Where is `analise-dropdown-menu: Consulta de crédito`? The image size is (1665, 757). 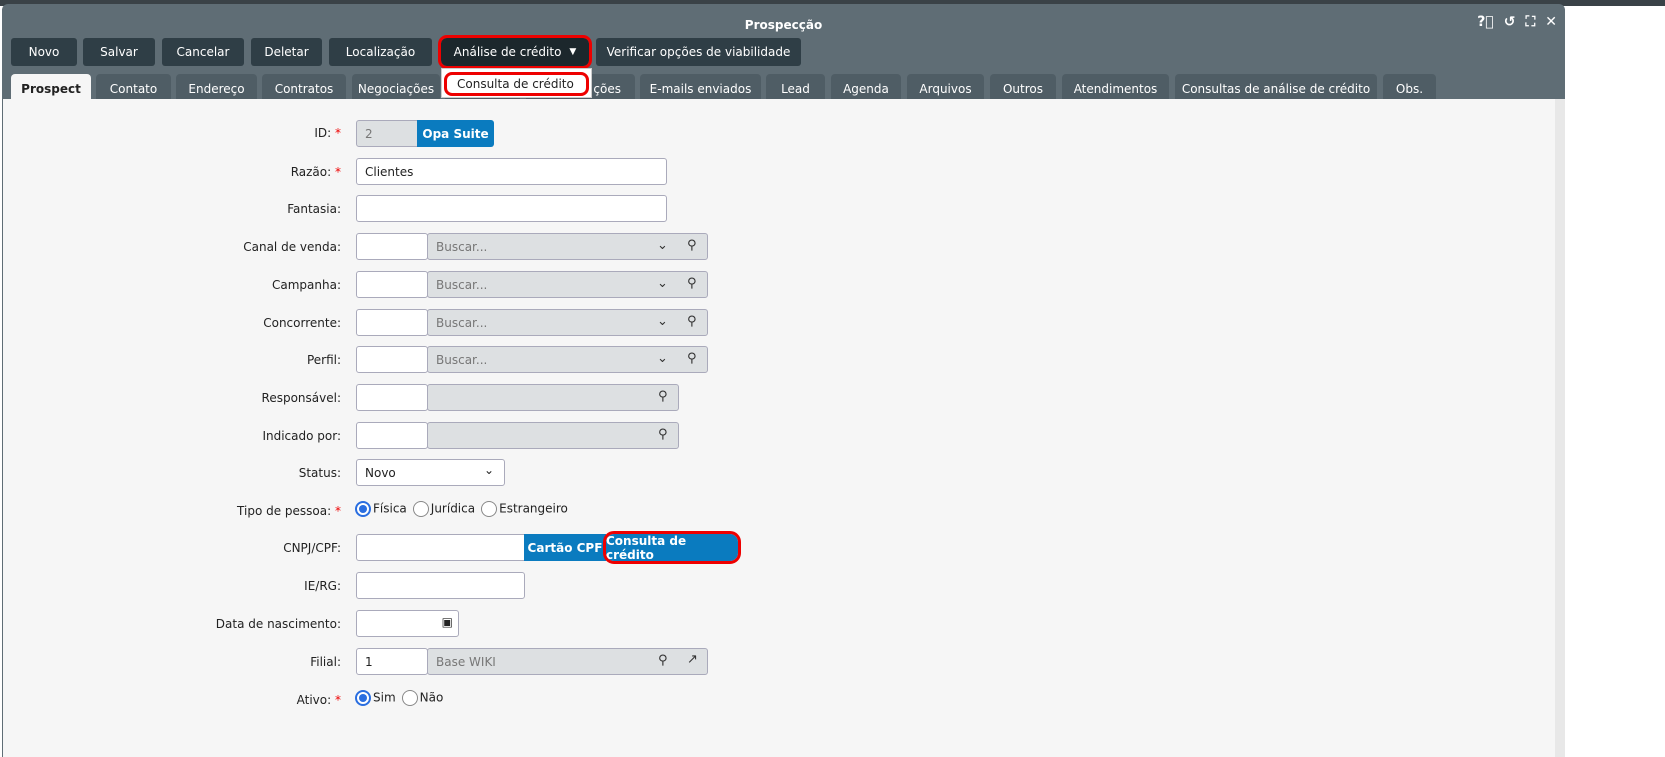
analise-dropdown-menu: Consulta de crédito is located at coordinates (516, 83).